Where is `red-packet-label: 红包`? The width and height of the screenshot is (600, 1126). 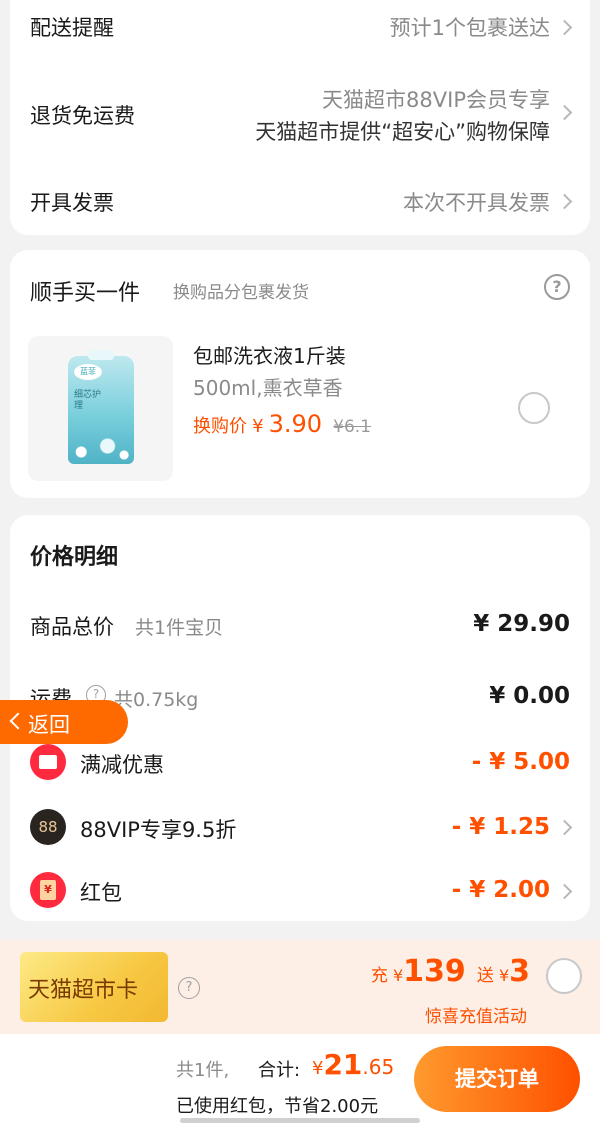 red-packet-label: 红包 is located at coordinates (101, 893).